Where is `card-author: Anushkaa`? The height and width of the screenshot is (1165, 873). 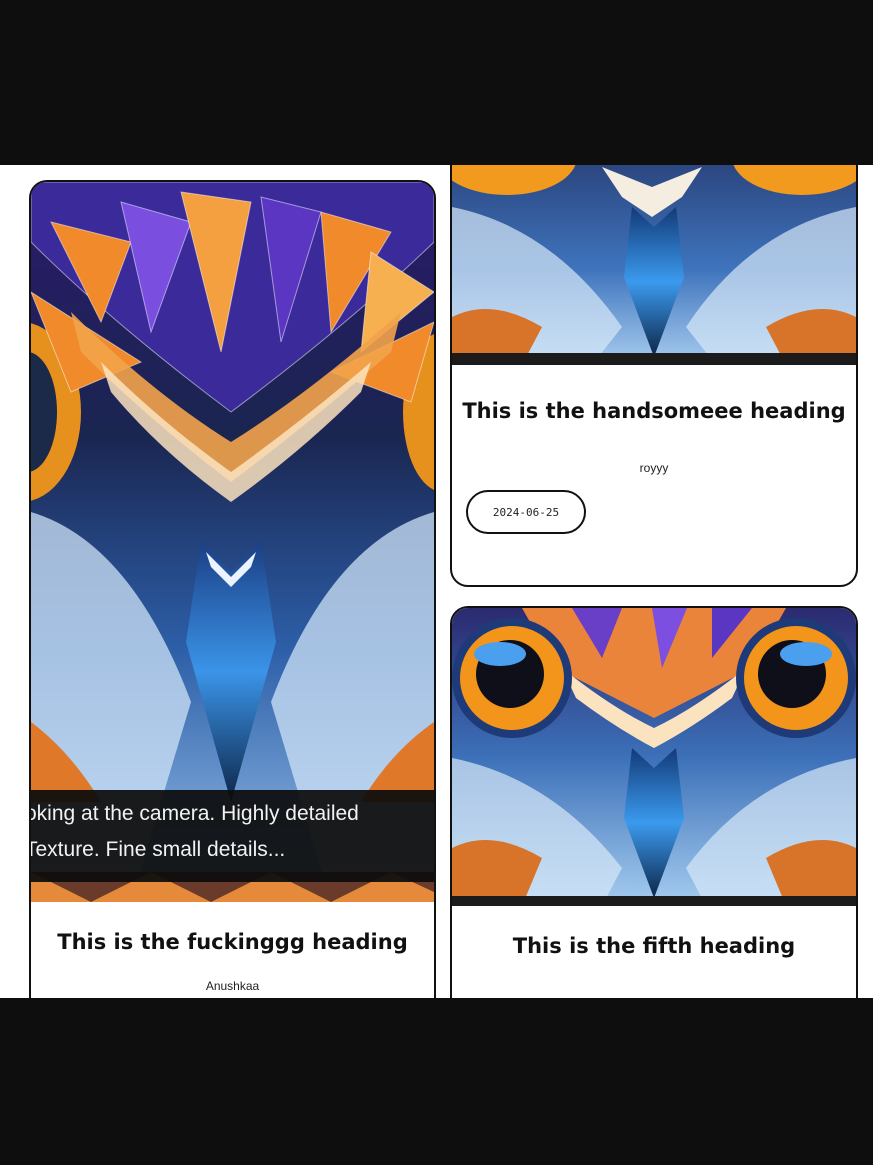
card-author: Anushkaa is located at coordinates (232, 986).